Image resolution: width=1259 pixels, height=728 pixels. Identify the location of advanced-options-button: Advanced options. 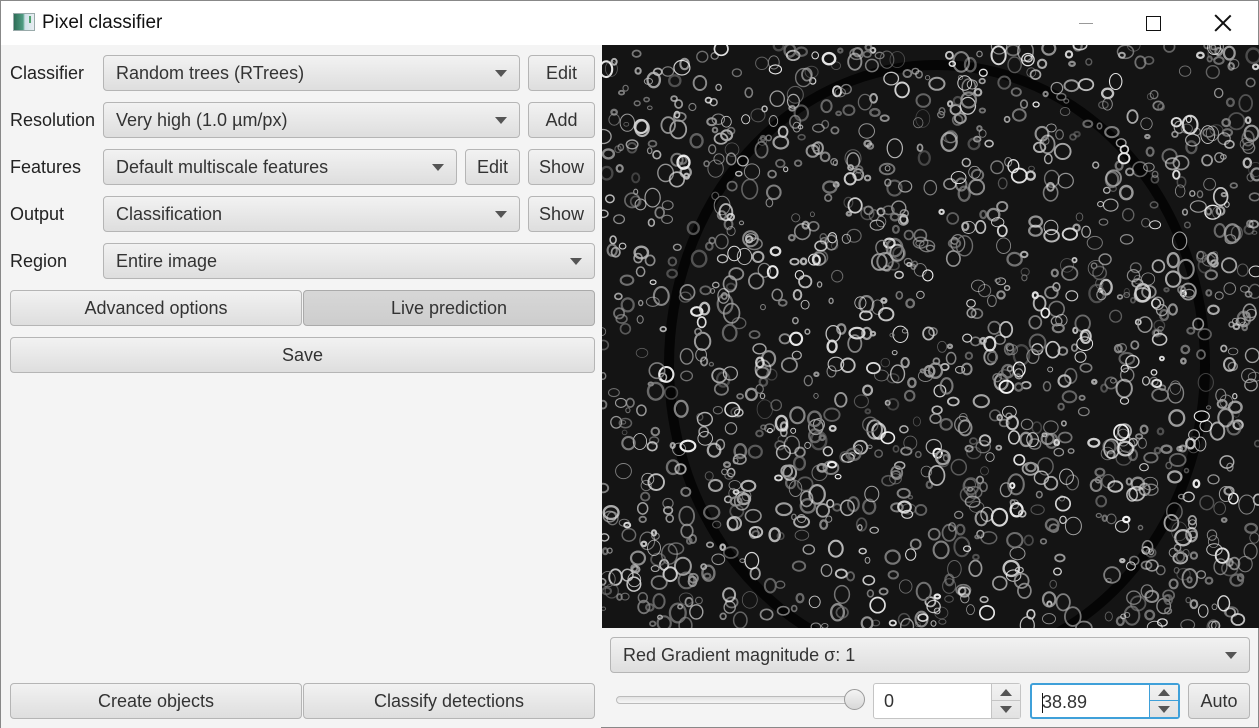
(156, 308).